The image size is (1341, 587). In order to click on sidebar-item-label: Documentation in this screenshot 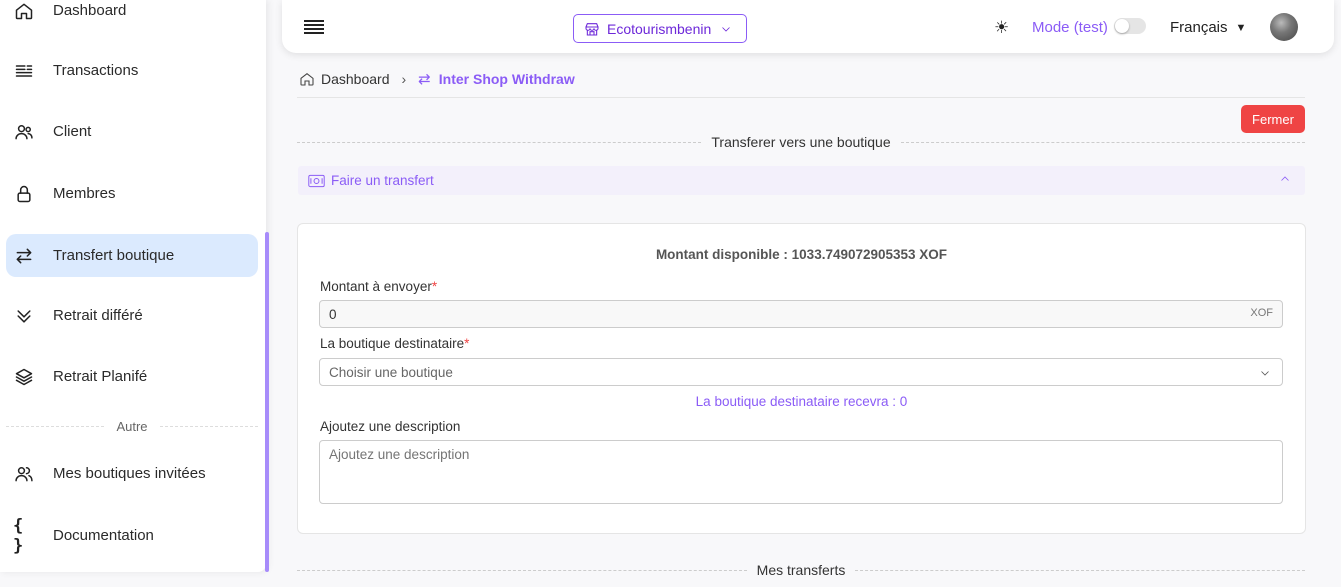, I will do `click(103, 535)`.